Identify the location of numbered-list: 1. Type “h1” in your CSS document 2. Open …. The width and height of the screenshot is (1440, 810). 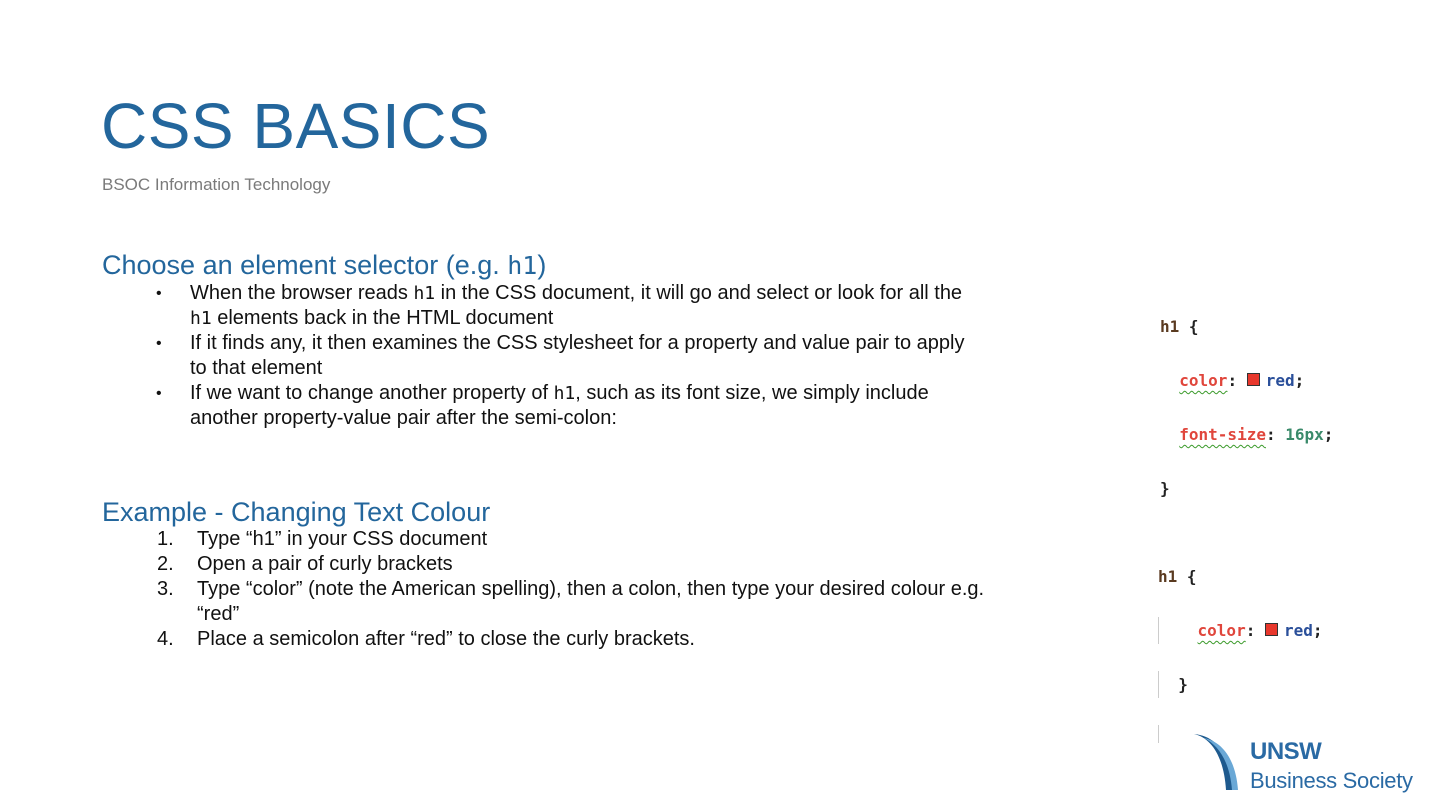
(612, 589).